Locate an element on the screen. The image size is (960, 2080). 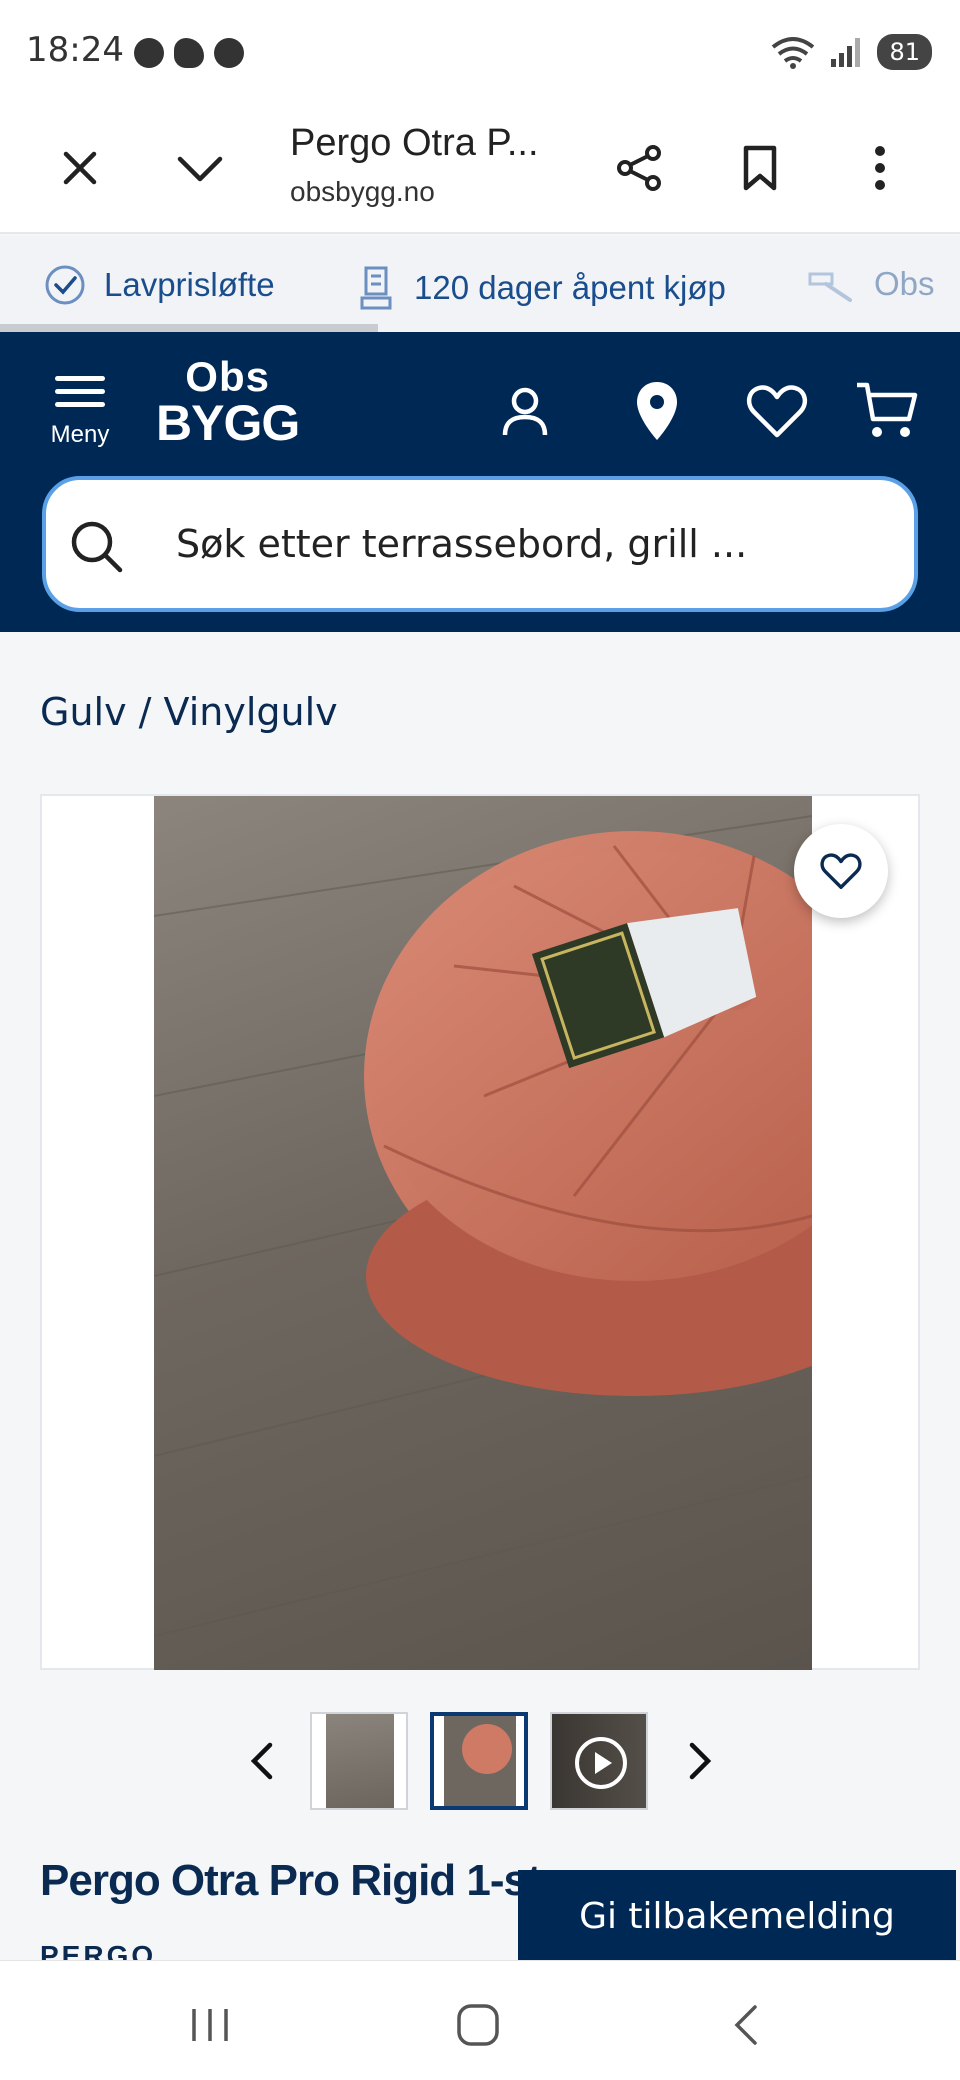
share-button is located at coordinates (640, 168).